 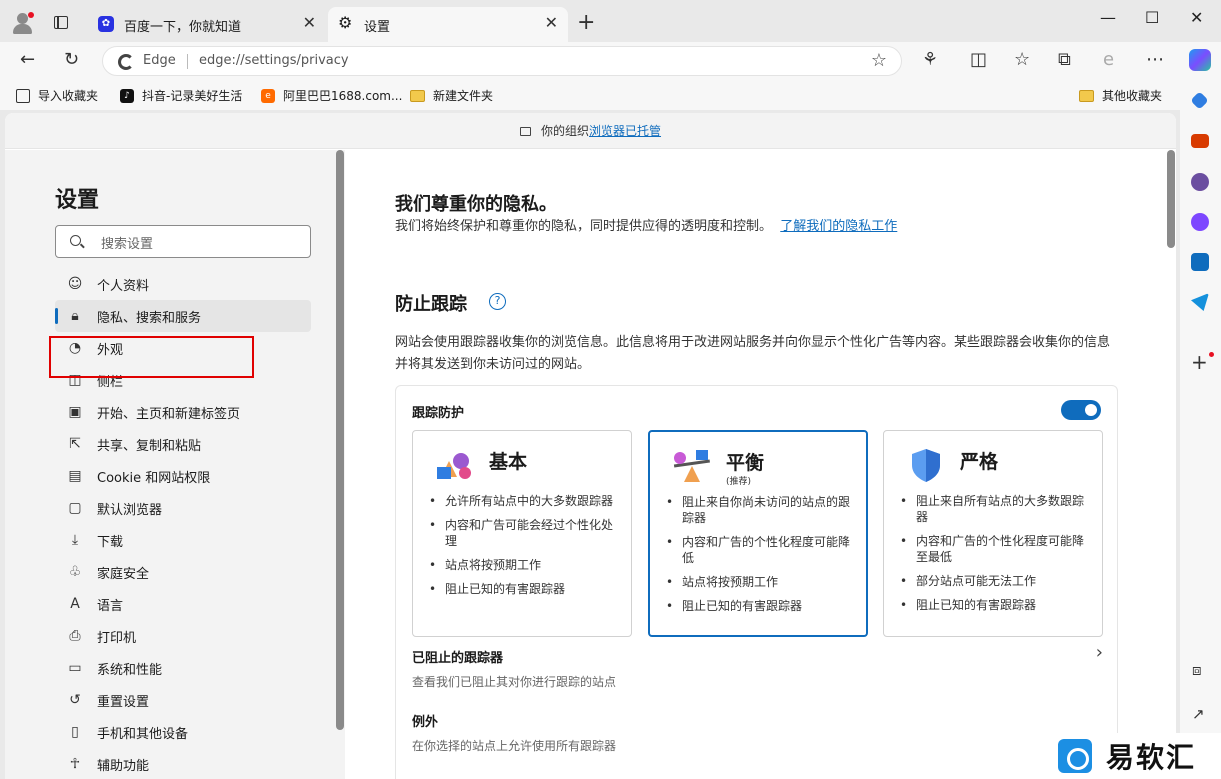 I want to click on address-url: edge://settings/privacy, so click(x=274, y=60).